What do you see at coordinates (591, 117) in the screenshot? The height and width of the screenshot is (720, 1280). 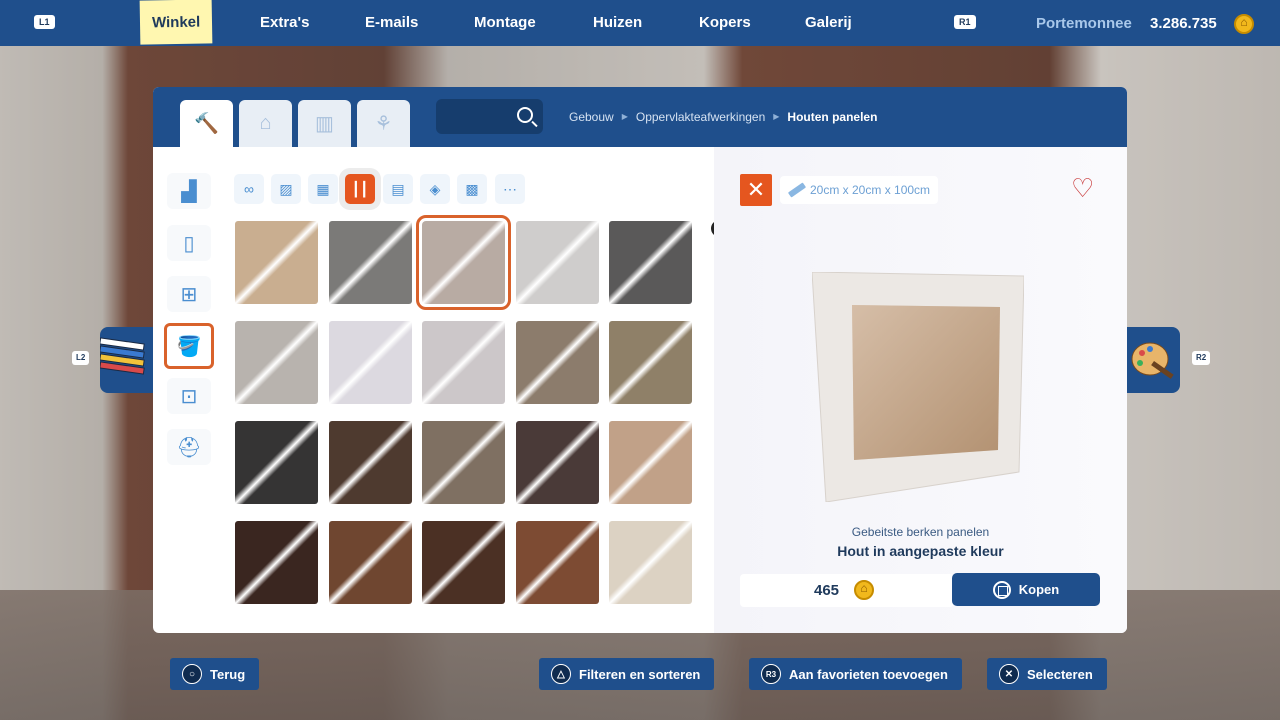 I see `breadcrumb-gebouw: Gebouw` at bounding box center [591, 117].